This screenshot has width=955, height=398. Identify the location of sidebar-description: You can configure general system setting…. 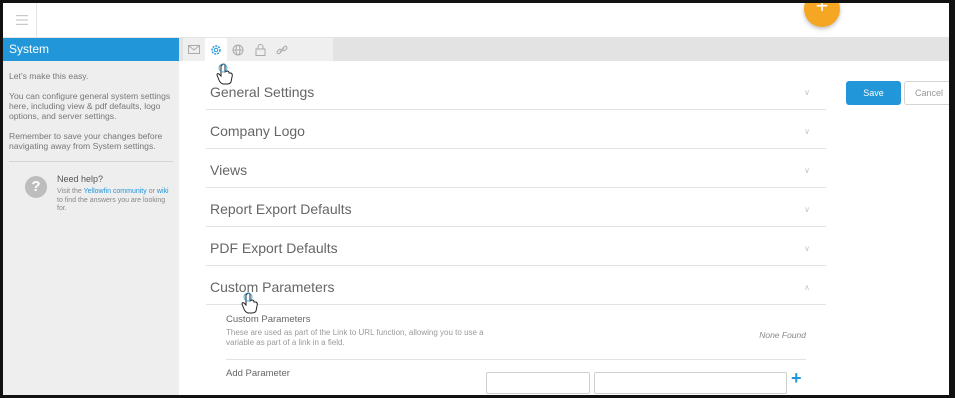
(90, 106).